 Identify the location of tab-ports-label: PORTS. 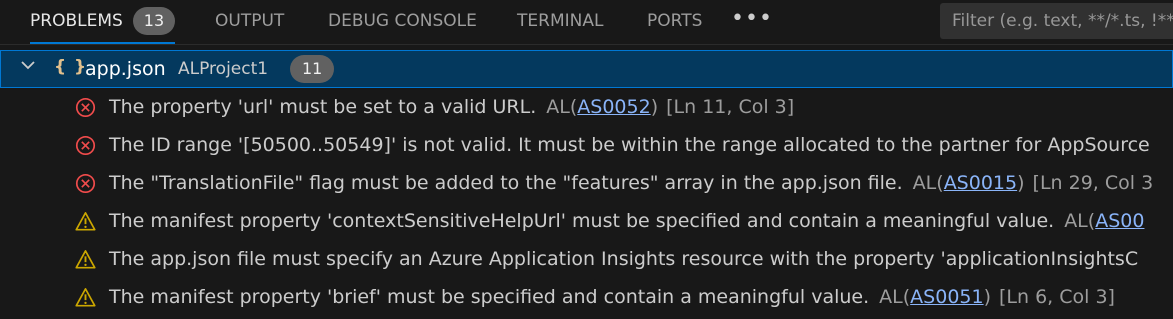
(675, 21).